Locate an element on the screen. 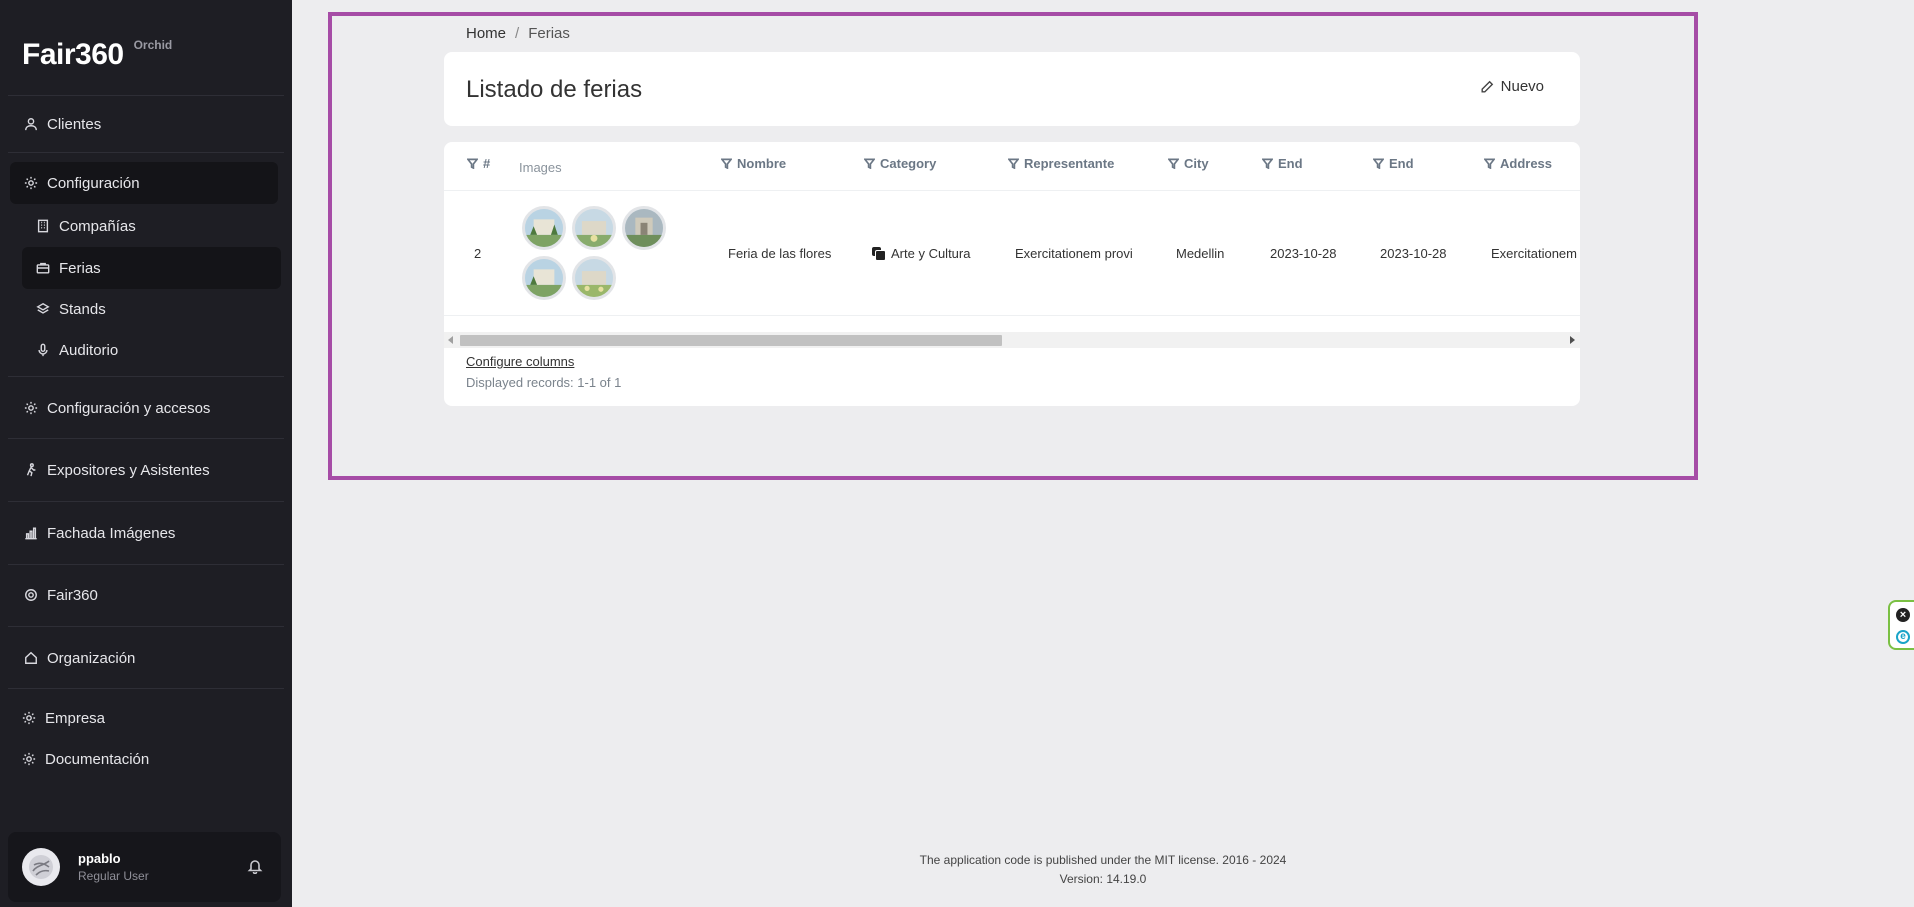  cell-end-2: 2023-10-28 is located at coordinates (1413, 253).